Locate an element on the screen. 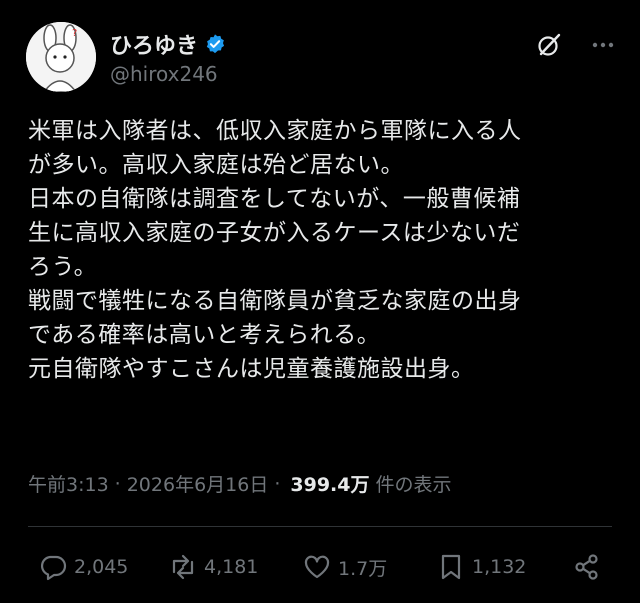  repost-count: 4,181 is located at coordinates (231, 567).